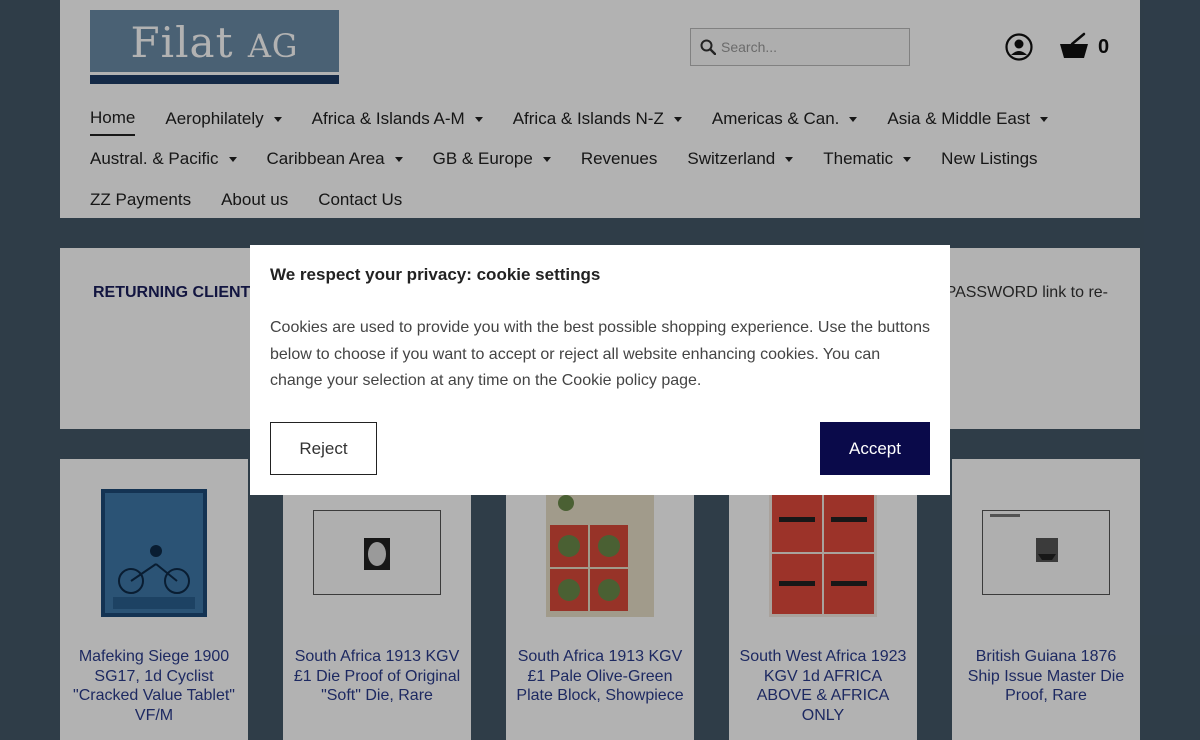 This screenshot has width=1200, height=740. I want to click on accept-cookies-button: Accept, so click(875, 448).